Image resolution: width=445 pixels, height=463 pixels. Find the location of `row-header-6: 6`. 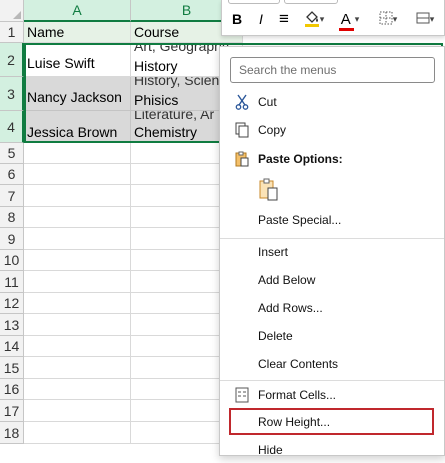

row-header-6: 6 is located at coordinates (12, 174).